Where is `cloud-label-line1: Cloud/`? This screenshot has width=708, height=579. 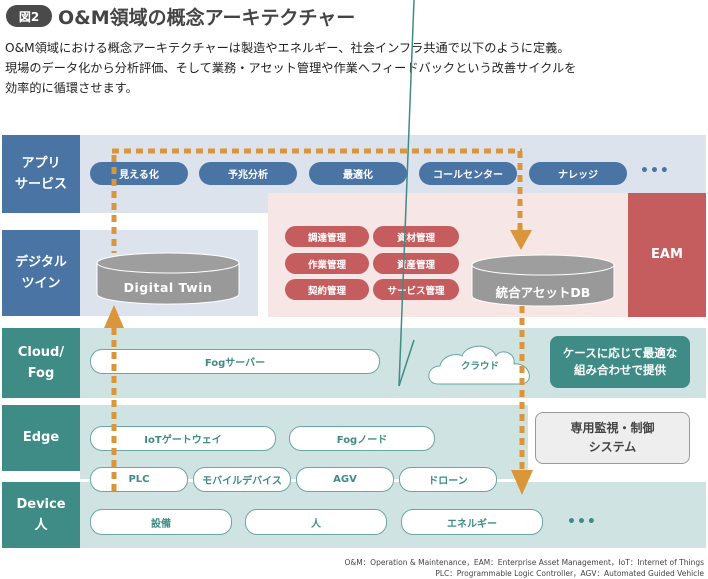 cloud-label-line1: Cloud/ is located at coordinates (41, 352).